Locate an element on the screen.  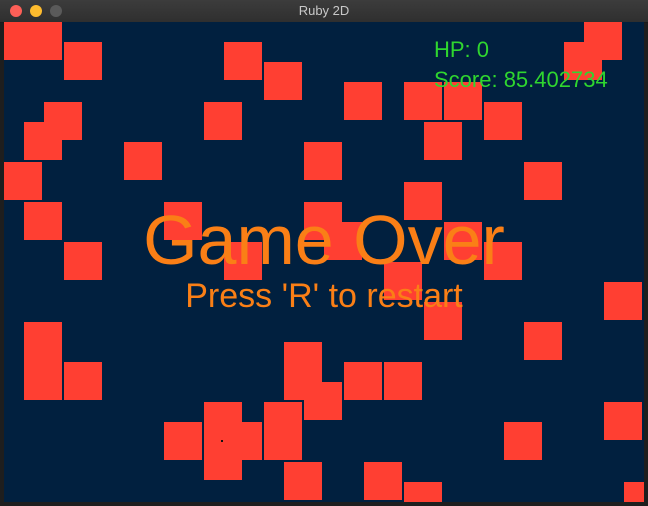
window-title: Ruby 2D is located at coordinates (324, 10).